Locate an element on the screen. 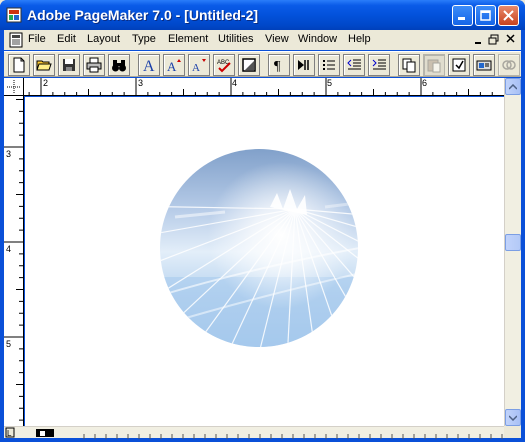  links-button is located at coordinates (509, 65).